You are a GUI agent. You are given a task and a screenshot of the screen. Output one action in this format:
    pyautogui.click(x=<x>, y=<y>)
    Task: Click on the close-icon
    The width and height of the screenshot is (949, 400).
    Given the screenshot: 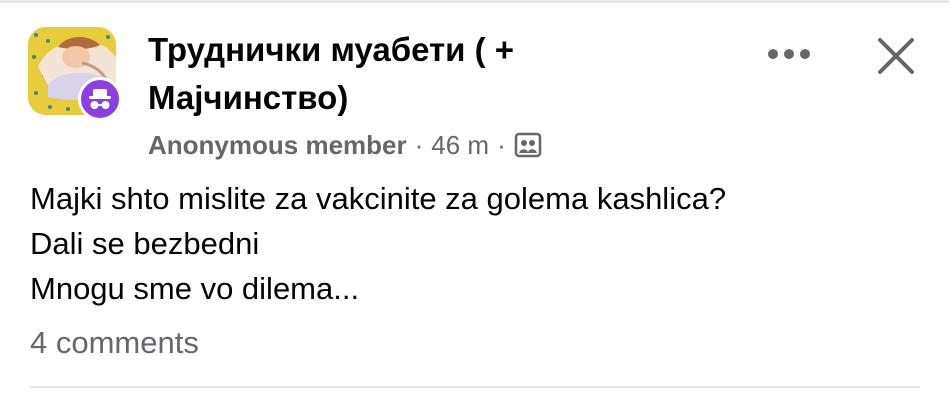 What is the action you would take?
    pyautogui.click(x=896, y=58)
    